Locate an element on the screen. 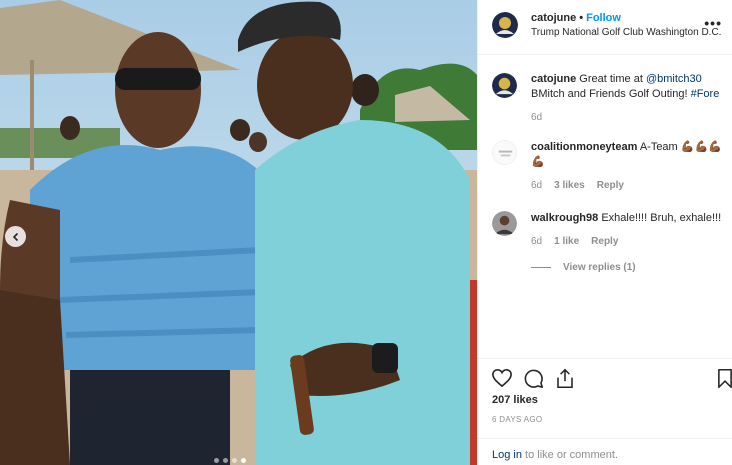  post-date: 6 DAYS AGO is located at coordinates (517, 419).